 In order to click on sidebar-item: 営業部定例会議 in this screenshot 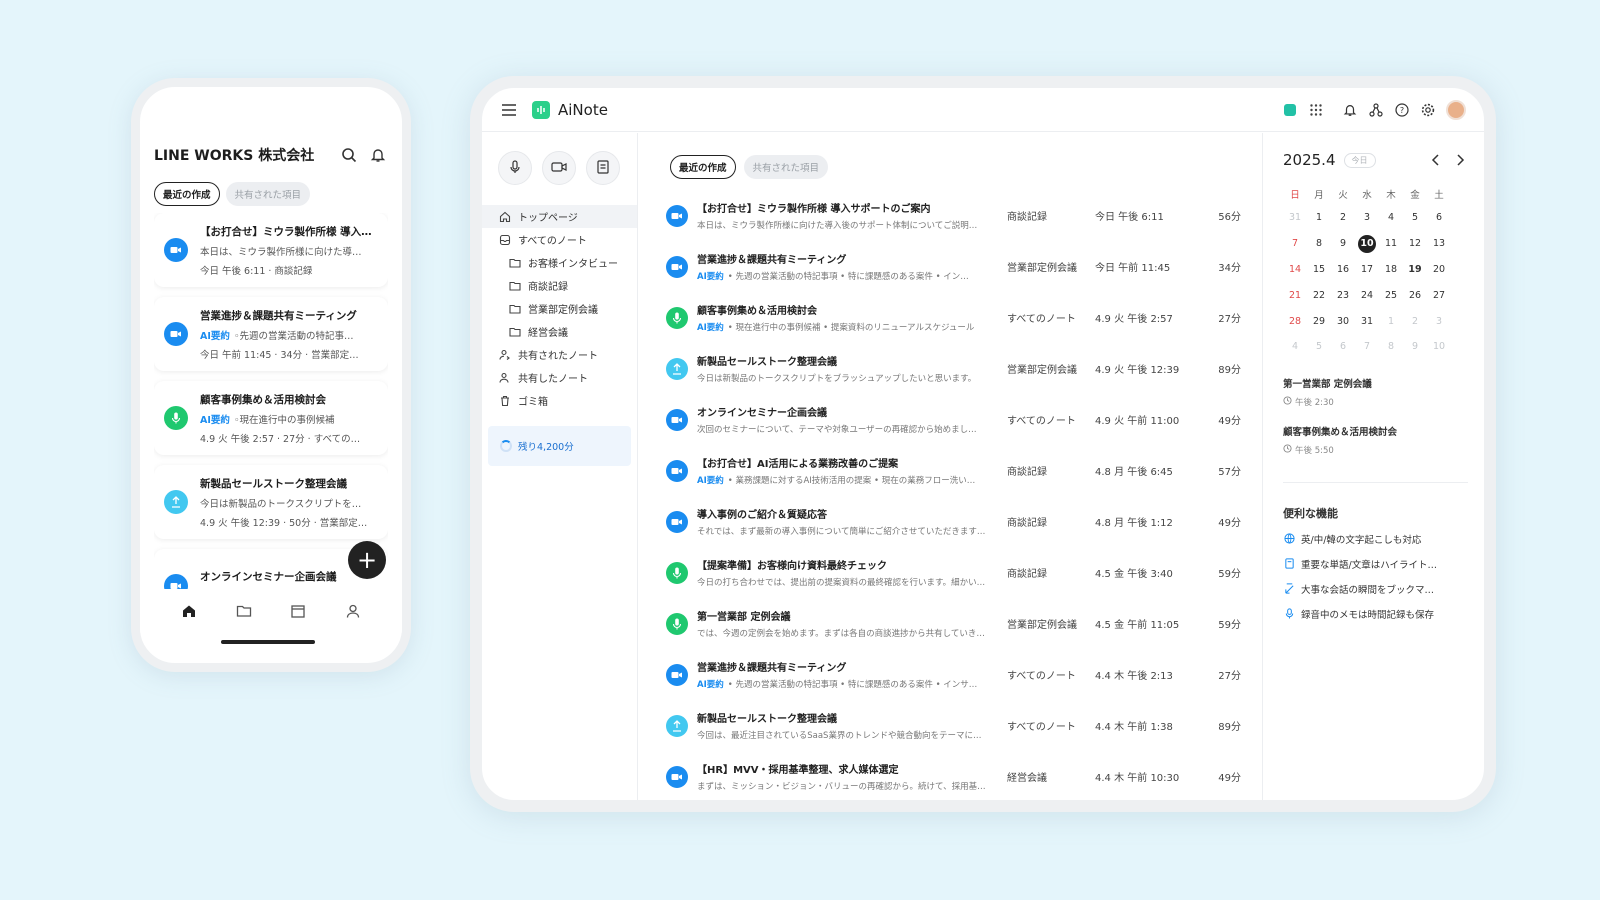, I will do `click(559, 308)`.